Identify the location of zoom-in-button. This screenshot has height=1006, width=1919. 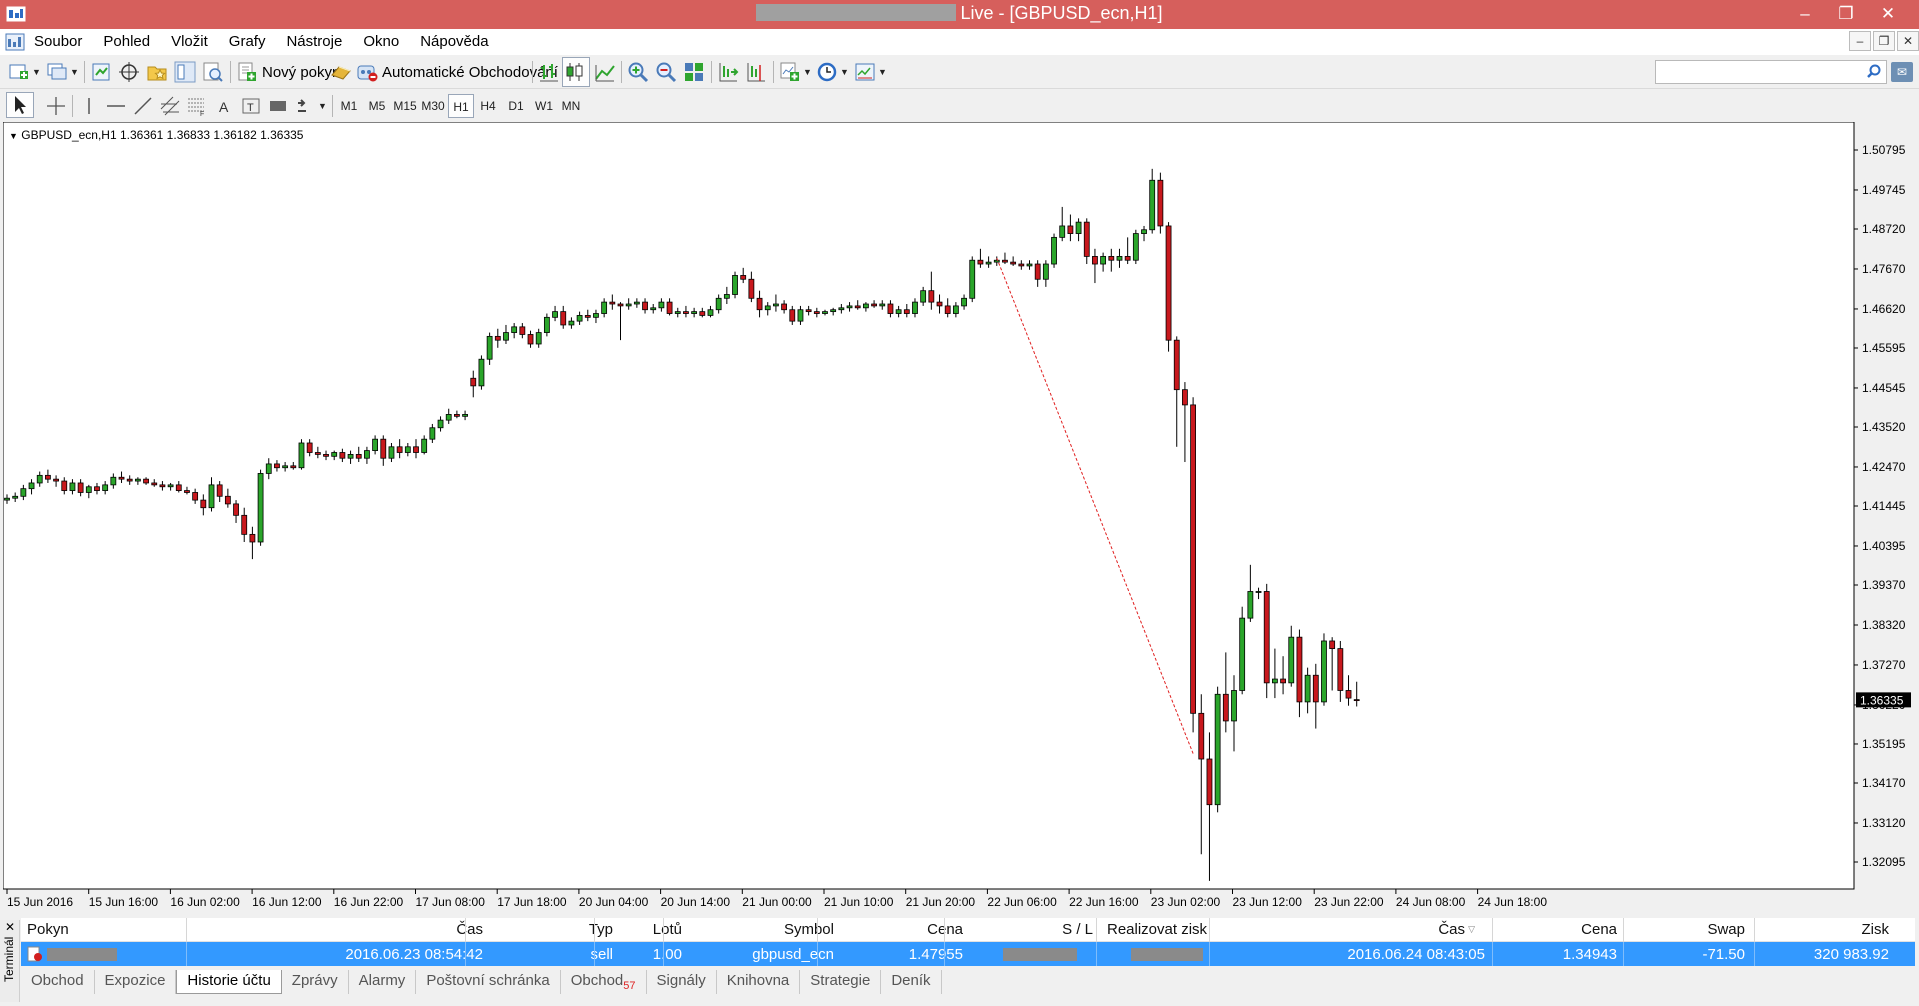
(638, 72).